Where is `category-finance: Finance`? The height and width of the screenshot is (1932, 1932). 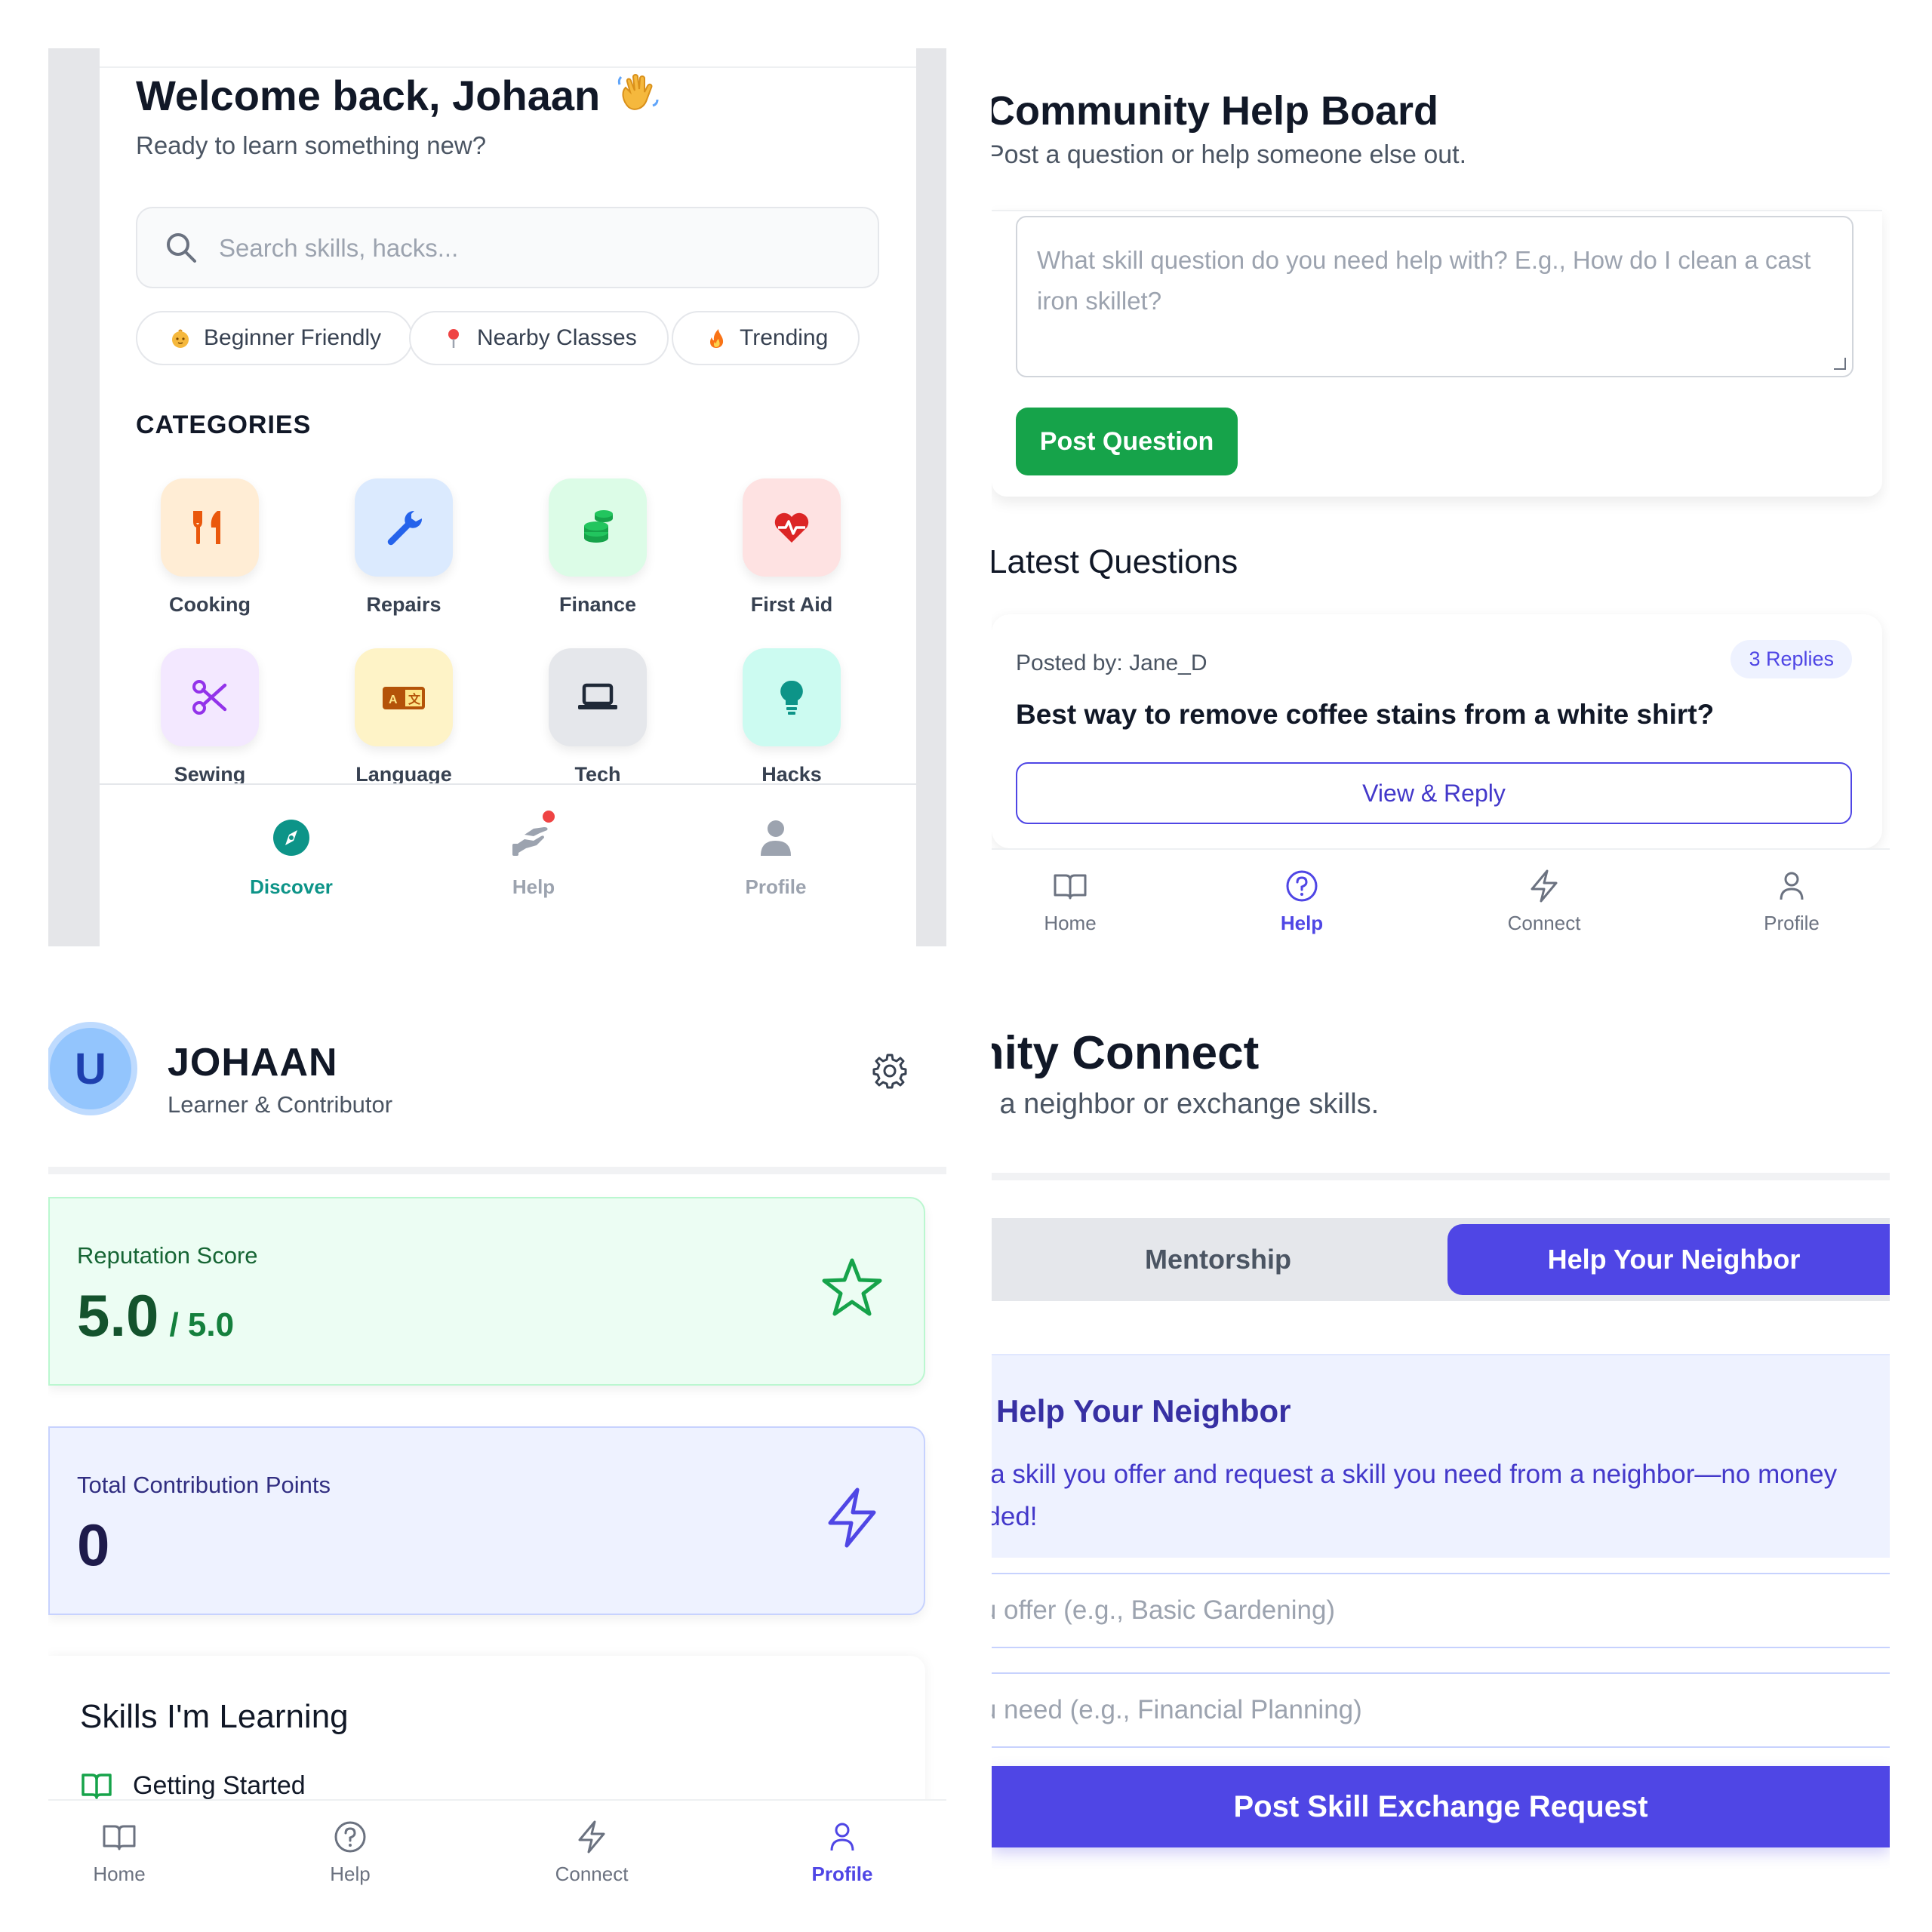 category-finance: Finance is located at coordinates (597, 547).